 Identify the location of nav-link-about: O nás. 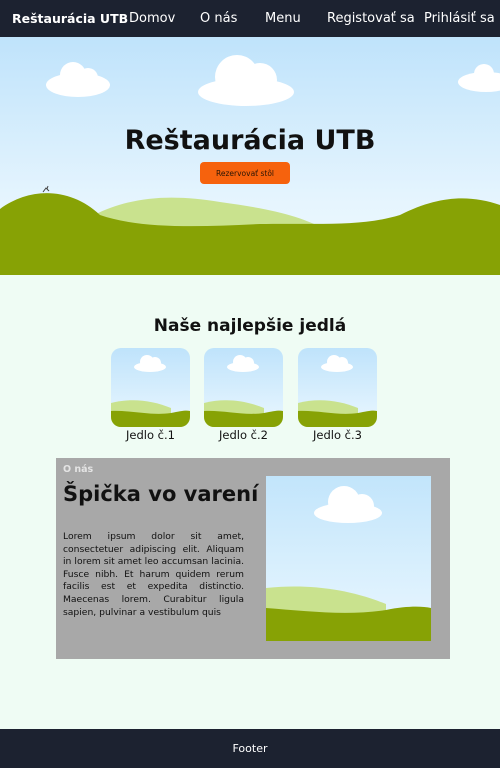
(218, 18).